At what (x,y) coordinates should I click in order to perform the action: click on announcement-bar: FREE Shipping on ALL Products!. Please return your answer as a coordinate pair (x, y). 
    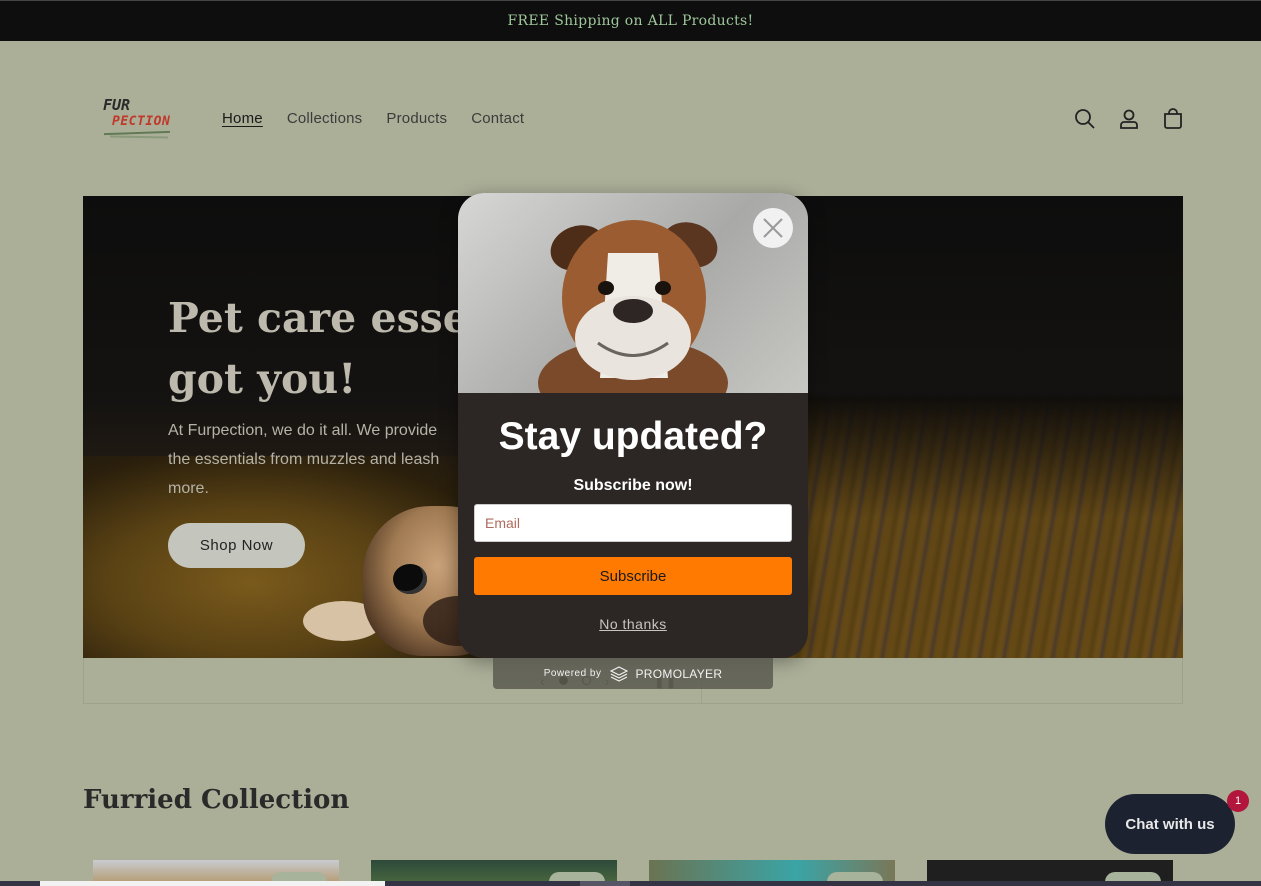
    Looking at the image, I should click on (630, 20).